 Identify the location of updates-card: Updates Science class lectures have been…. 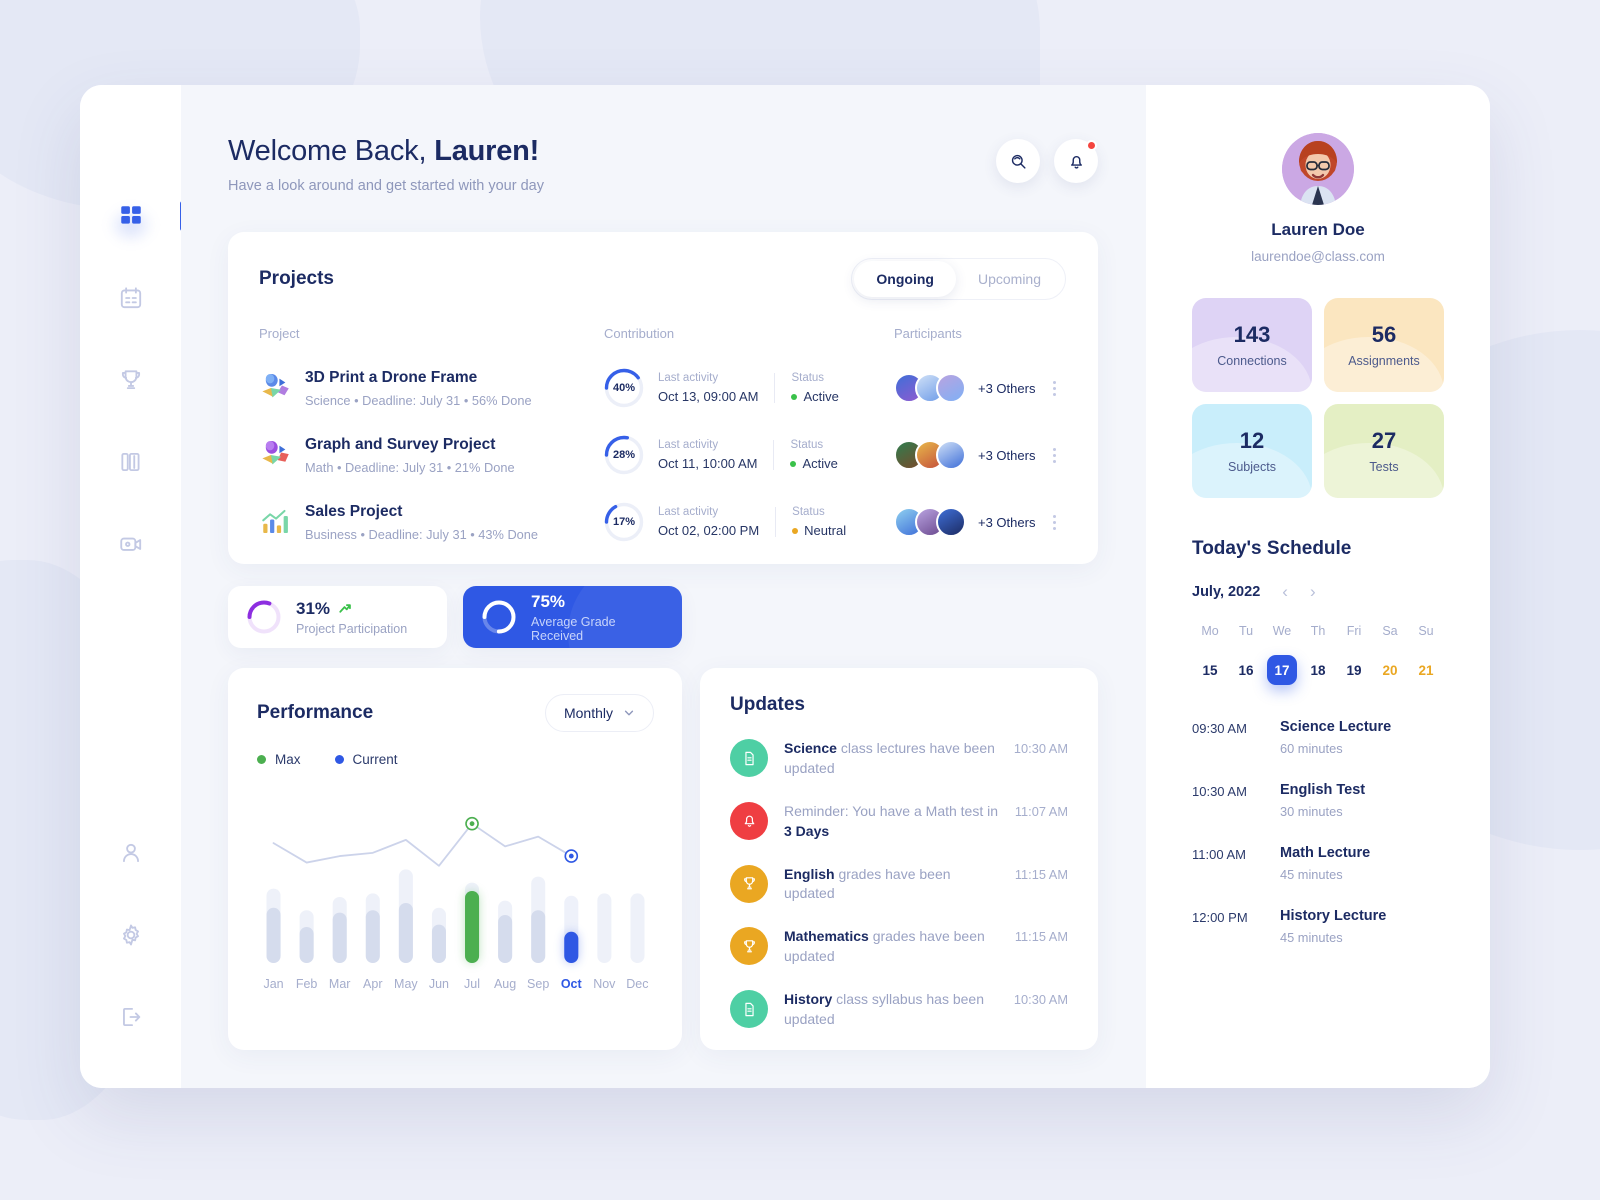
(899, 859).